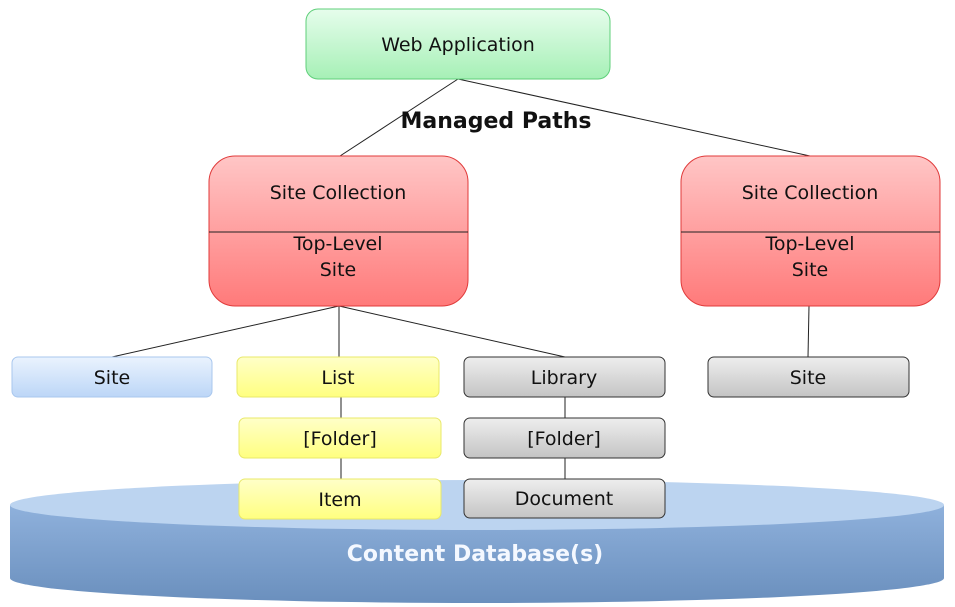  I want to click on library-node: Library, so click(564, 377).